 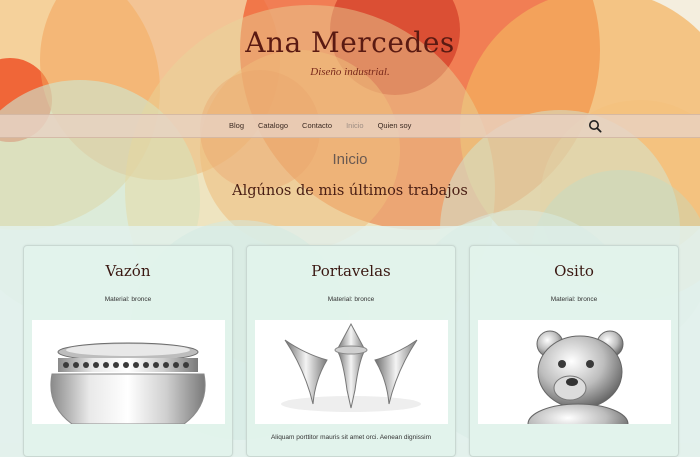 What do you see at coordinates (351, 271) in the screenshot?
I see `card-title: Portavelas` at bounding box center [351, 271].